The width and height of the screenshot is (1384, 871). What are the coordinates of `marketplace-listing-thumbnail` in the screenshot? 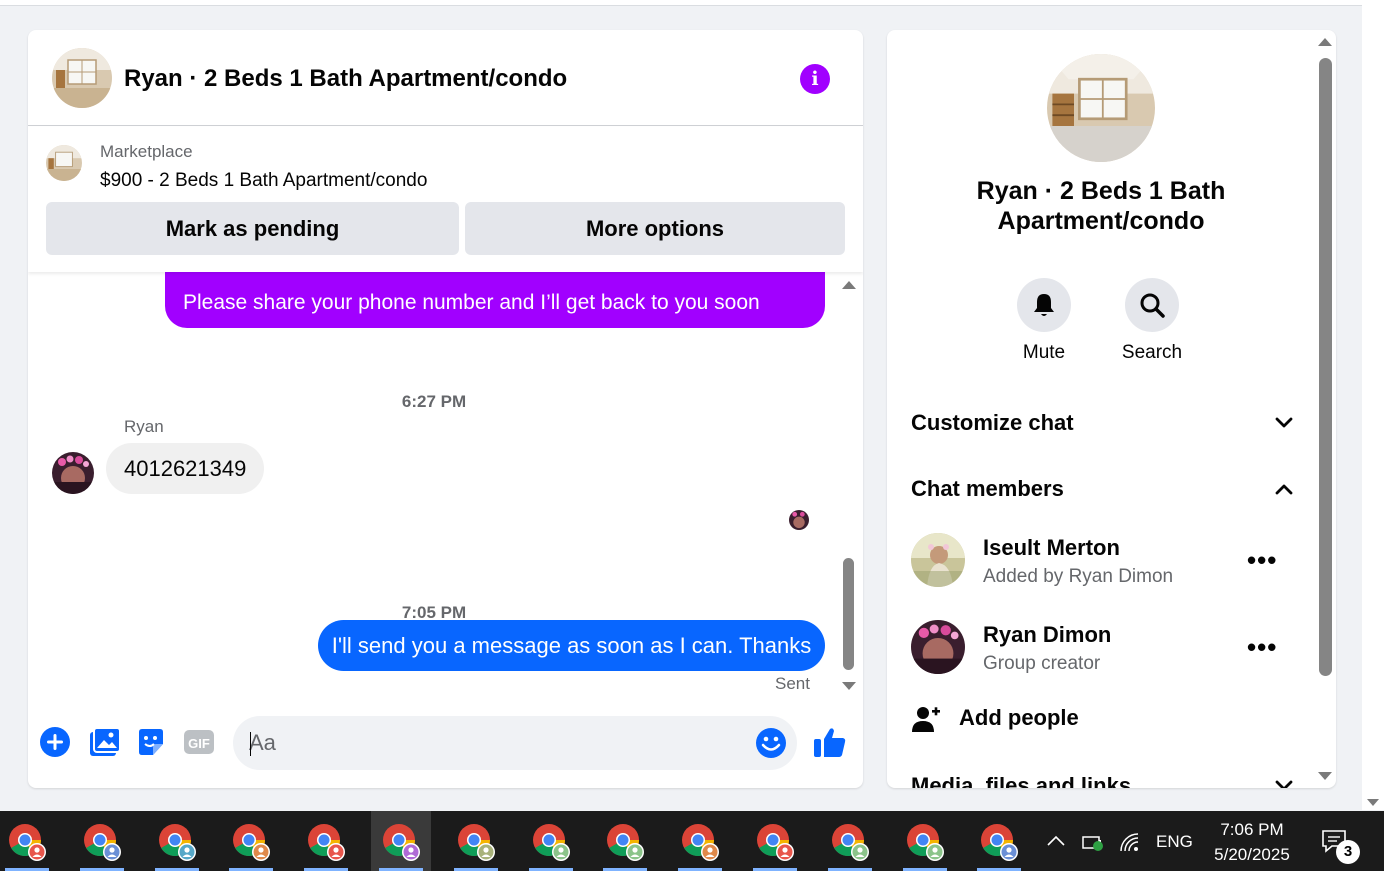 It's located at (64, 163).